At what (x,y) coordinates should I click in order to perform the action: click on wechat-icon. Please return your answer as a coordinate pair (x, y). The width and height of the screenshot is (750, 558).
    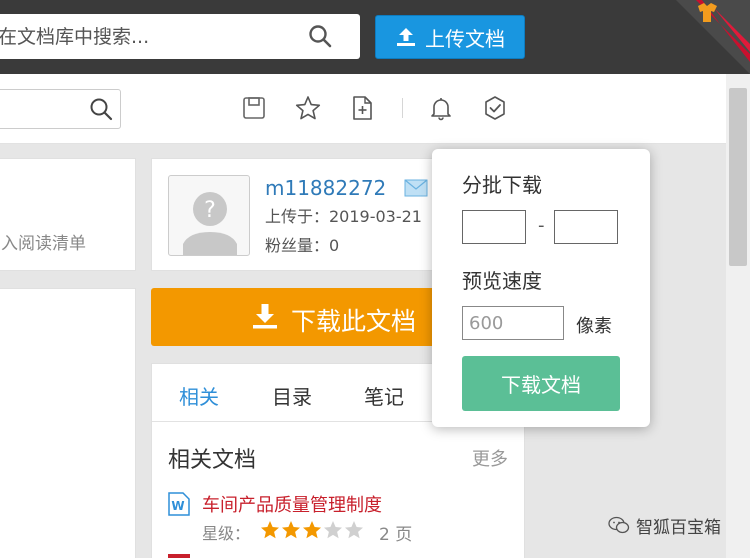
    Looking at the image, I should click on (619, 525).